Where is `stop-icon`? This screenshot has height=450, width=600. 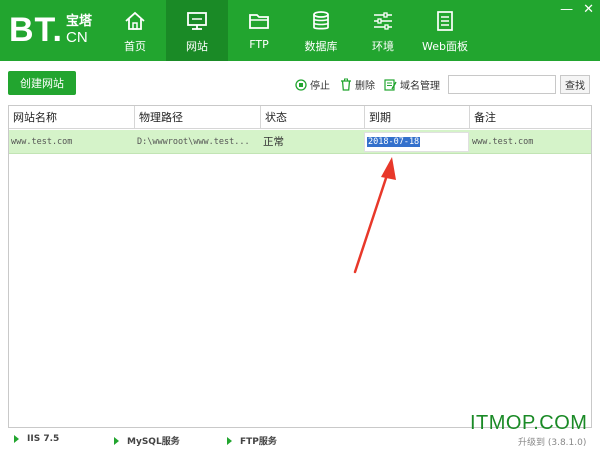
stop-icon is located at coordinates (301, 84).